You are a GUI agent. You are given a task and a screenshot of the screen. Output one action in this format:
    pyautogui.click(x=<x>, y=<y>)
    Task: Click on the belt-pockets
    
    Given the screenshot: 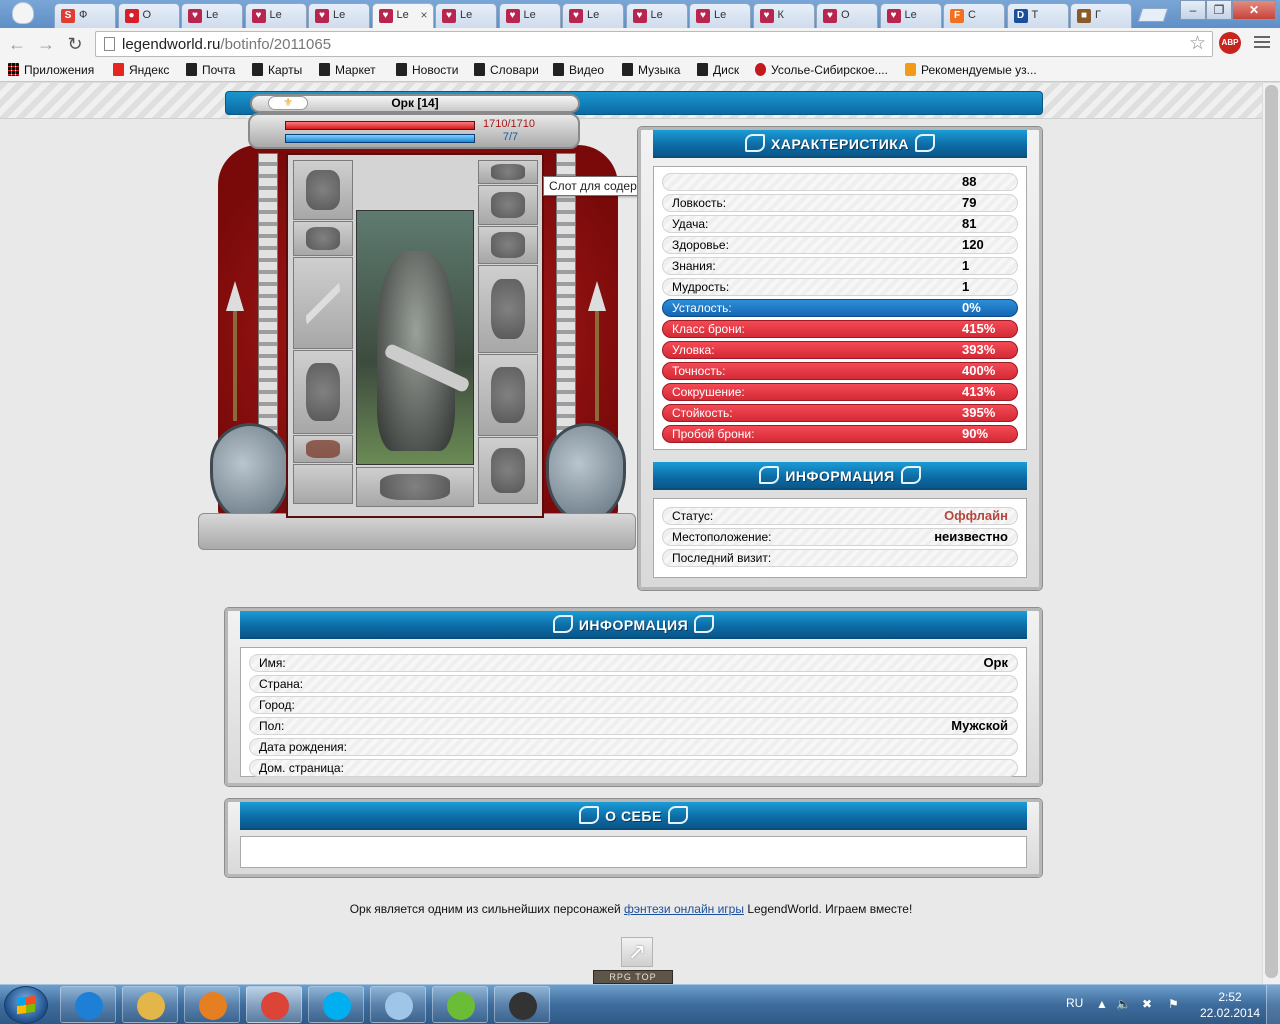 What is the action you would take?
    pyautogui.click(x=323, y=484)
    